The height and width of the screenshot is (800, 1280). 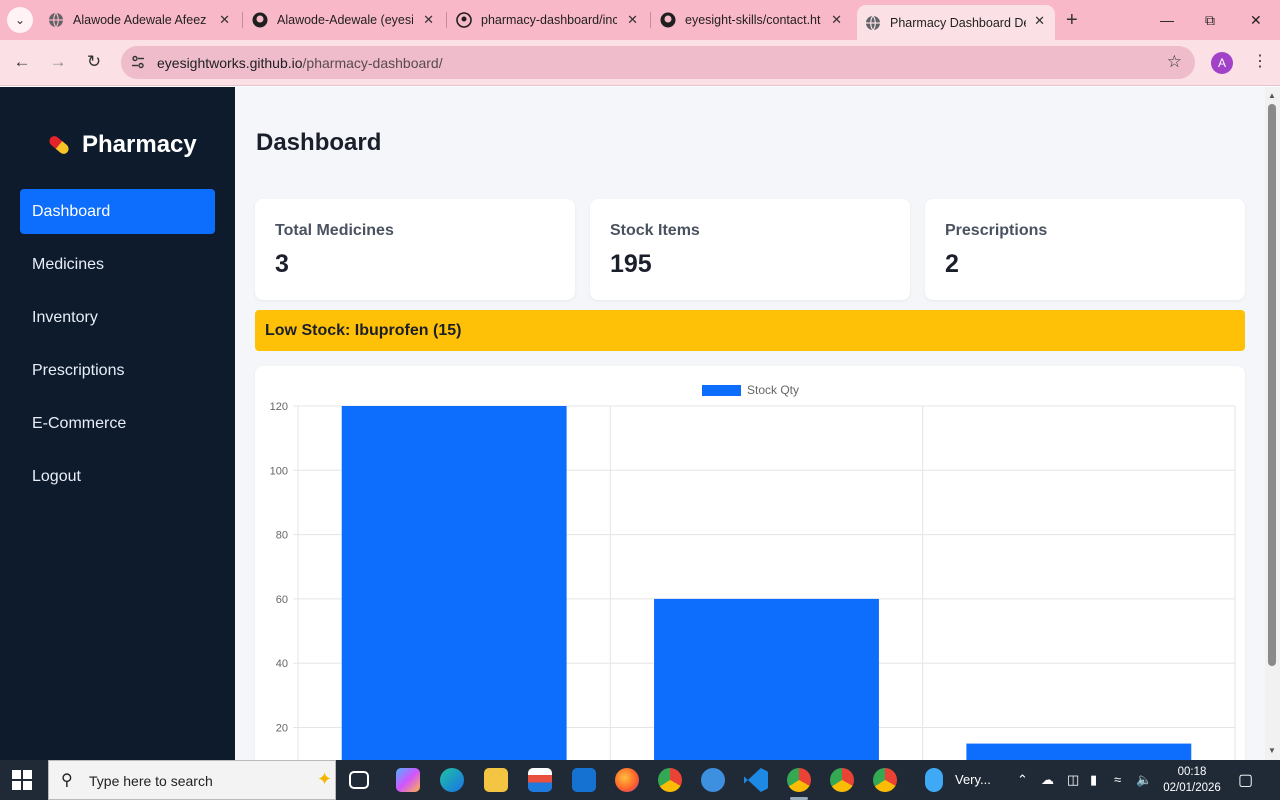 What do you see at coordinates (65, 317) in the screenshot?
I see `sidebar-item-label: Inventory` at bounding box center [65, 317].